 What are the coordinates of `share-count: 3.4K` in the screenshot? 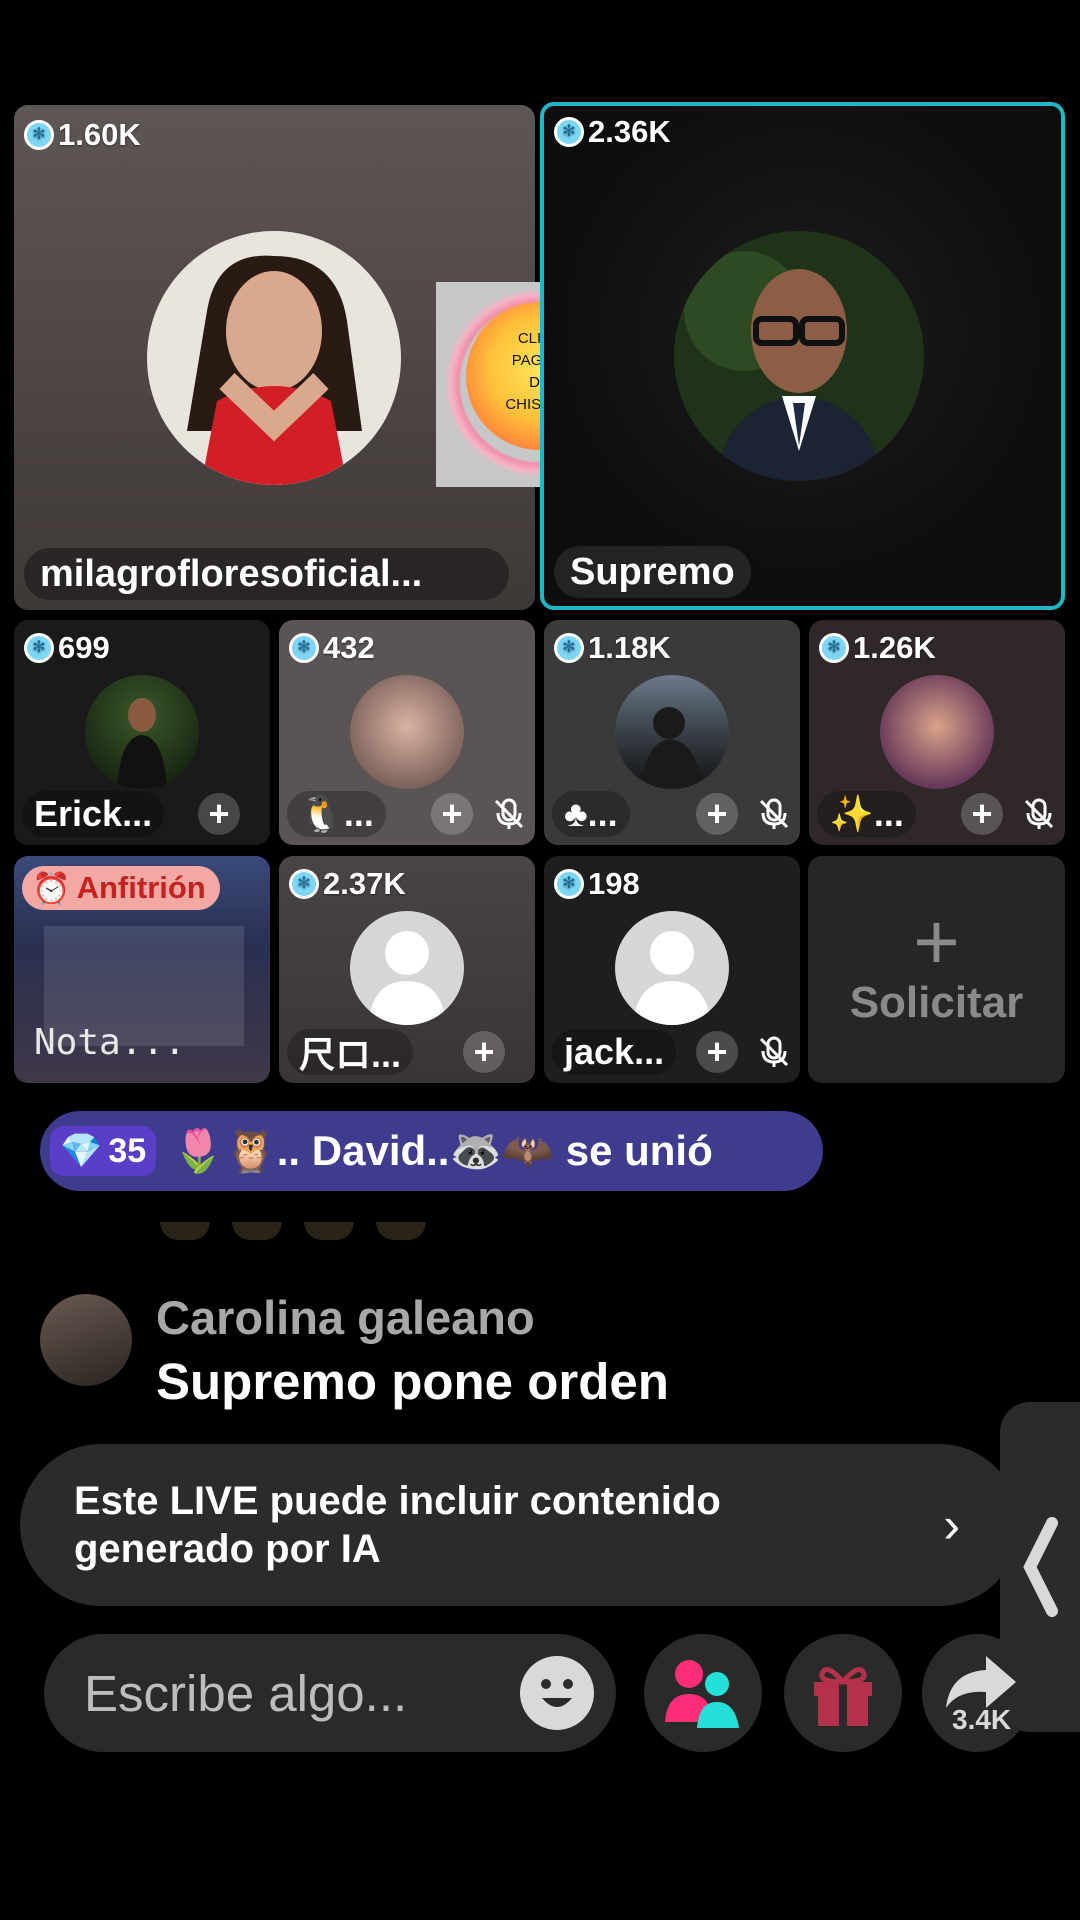 It's located at (982, 1719).